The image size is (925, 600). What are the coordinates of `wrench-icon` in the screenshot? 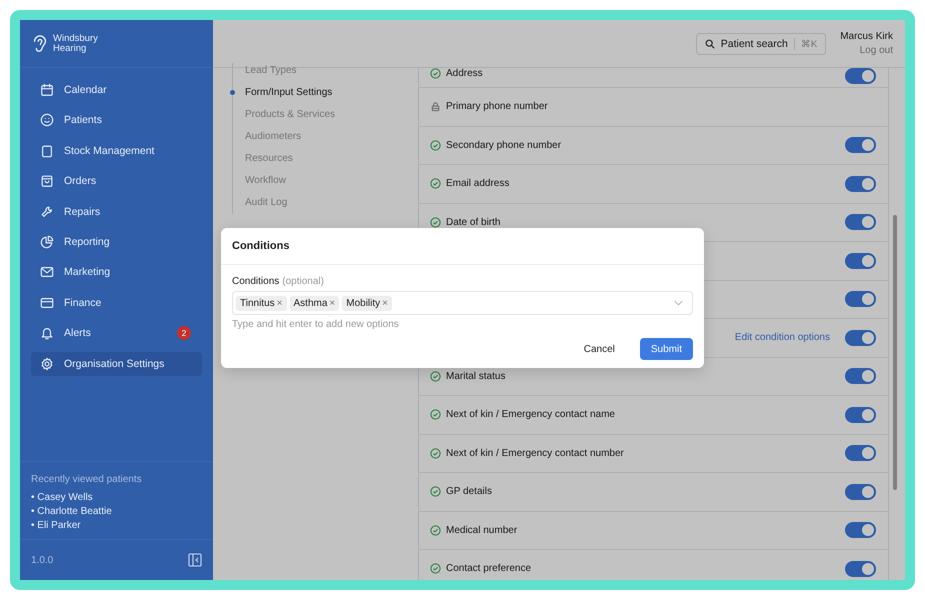 It's located at (47, 211).